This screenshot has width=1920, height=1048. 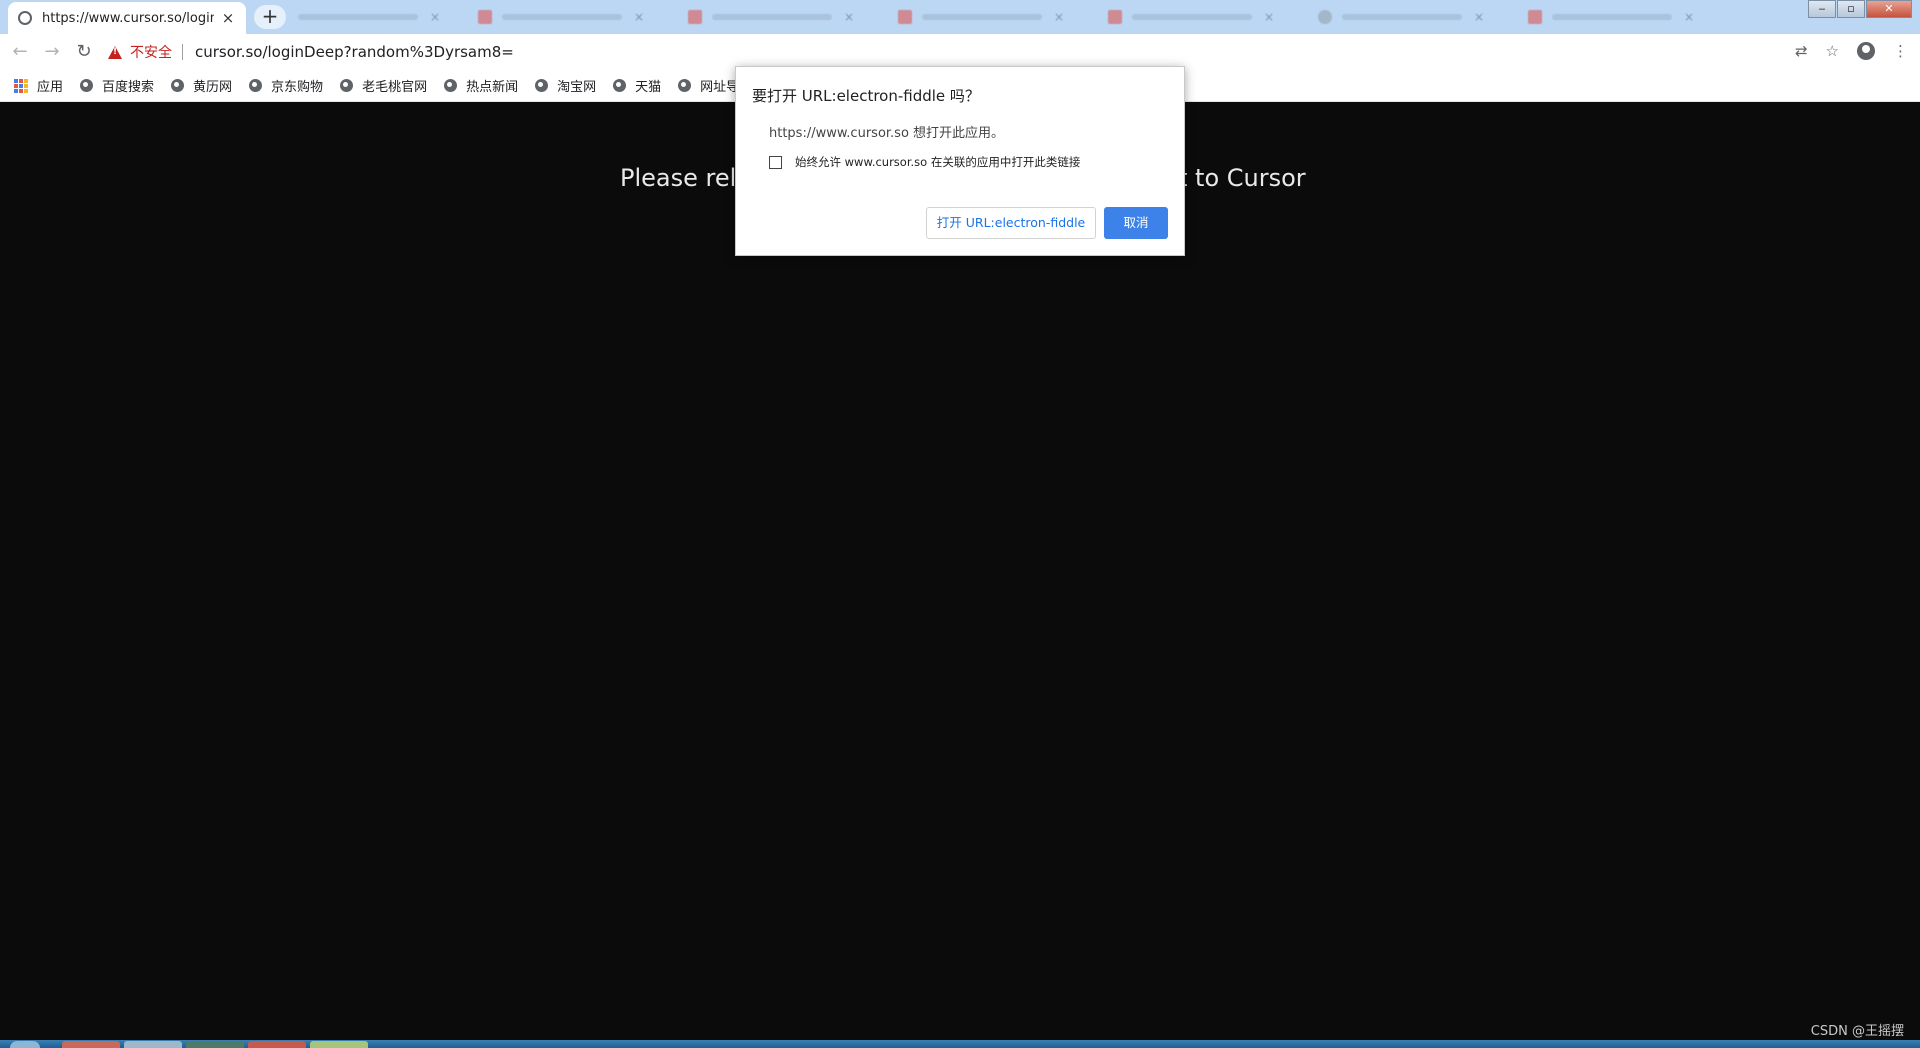 I want to click on bookmark-apps: 应用, so click(x=38, y=85).